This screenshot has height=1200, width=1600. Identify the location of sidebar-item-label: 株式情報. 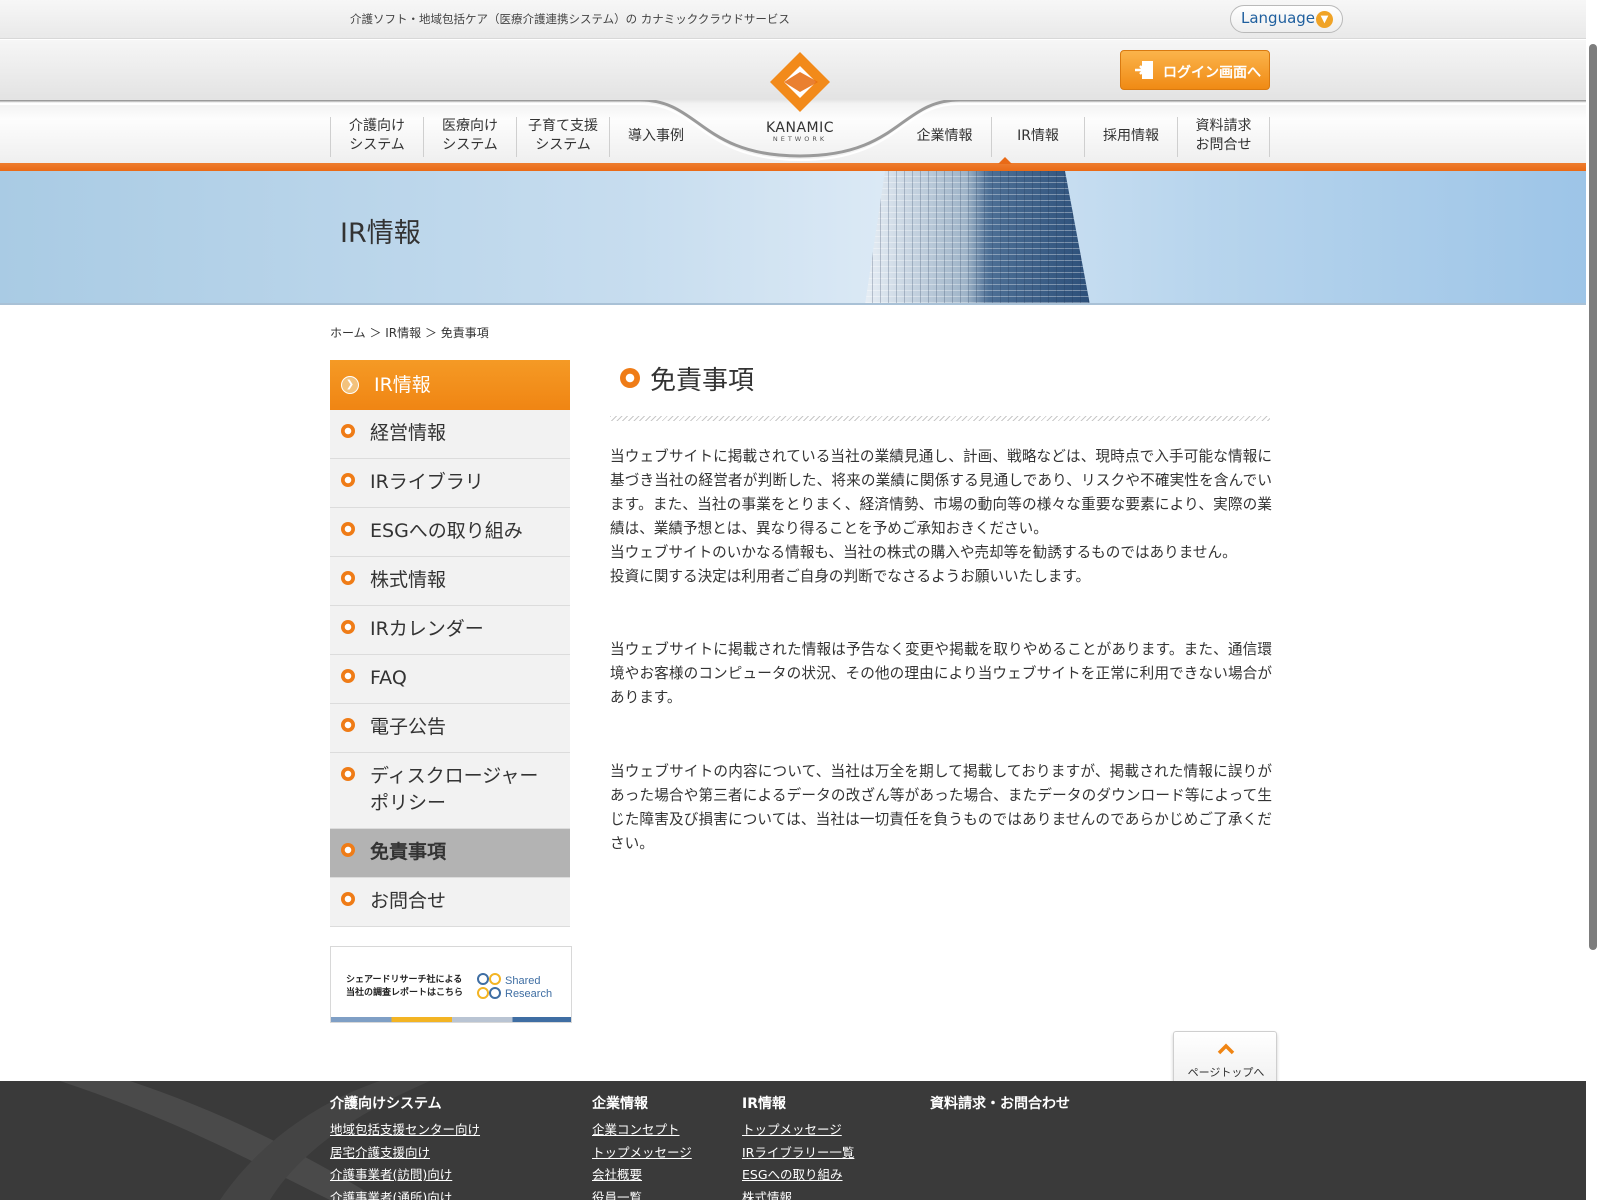
(408, 580).